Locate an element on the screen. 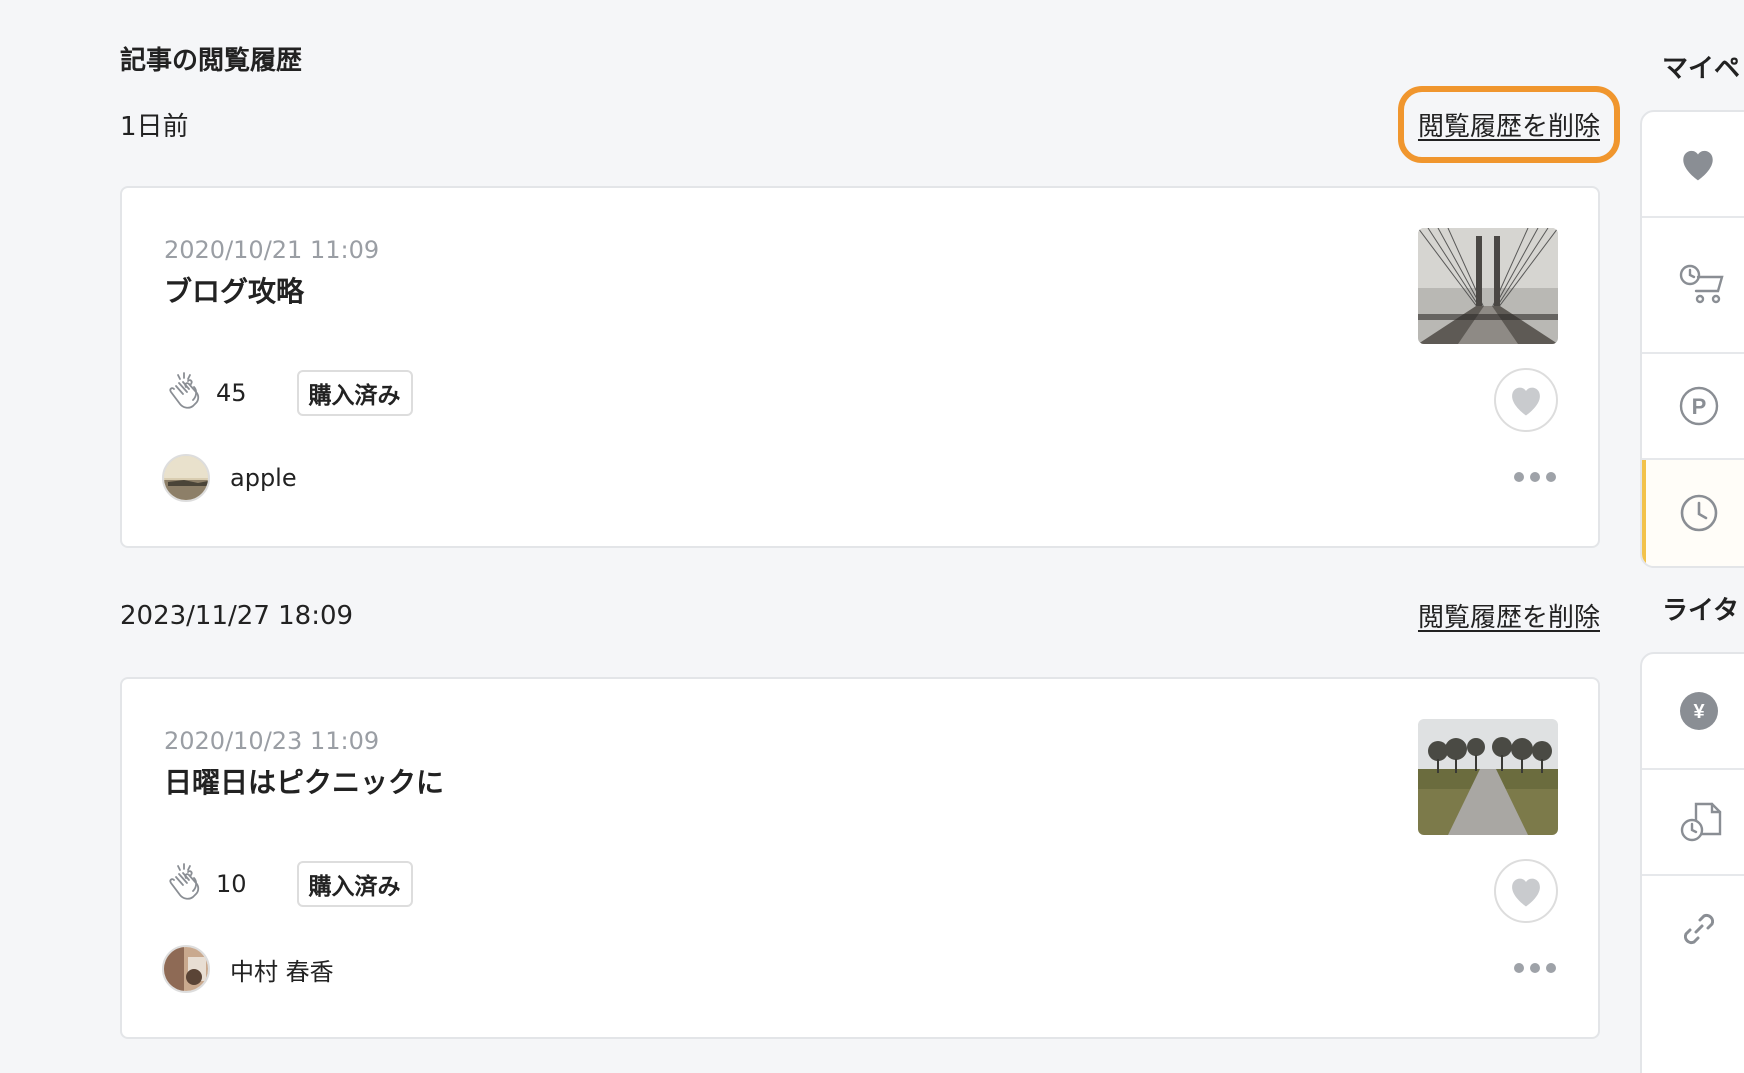 This screenshot has width=1744, height=1073. history-clock-icon is located at coordinates (1699, 513).